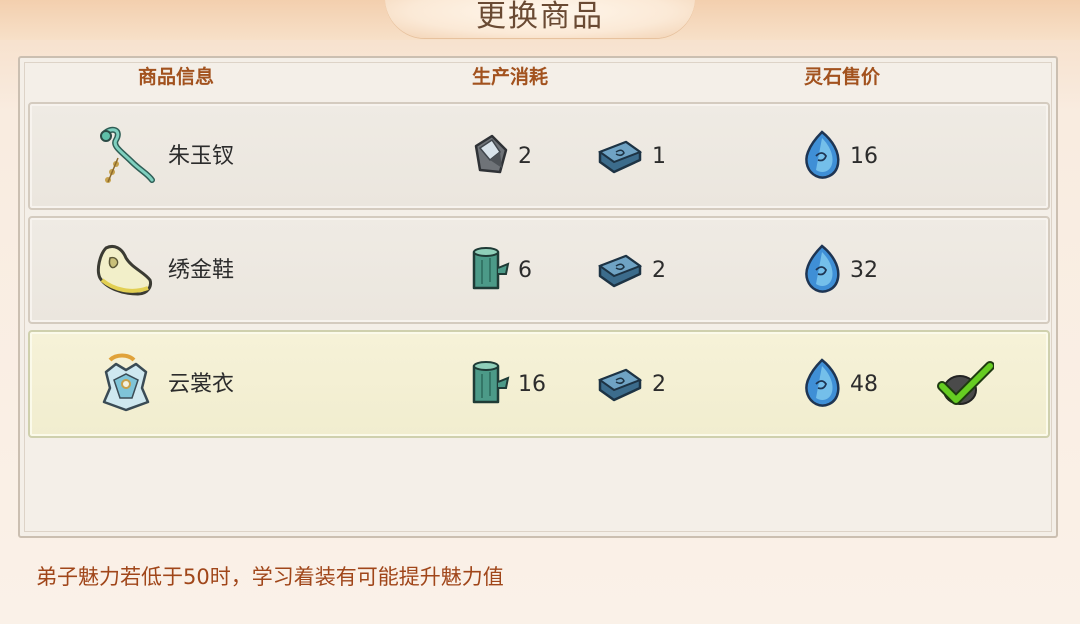 Image resolution: width=1080 pixels, height=624 pixels. Describe the element at coordinates (201, 156) in the screenshot. I see `item-name: 朱玉钗` at that location.